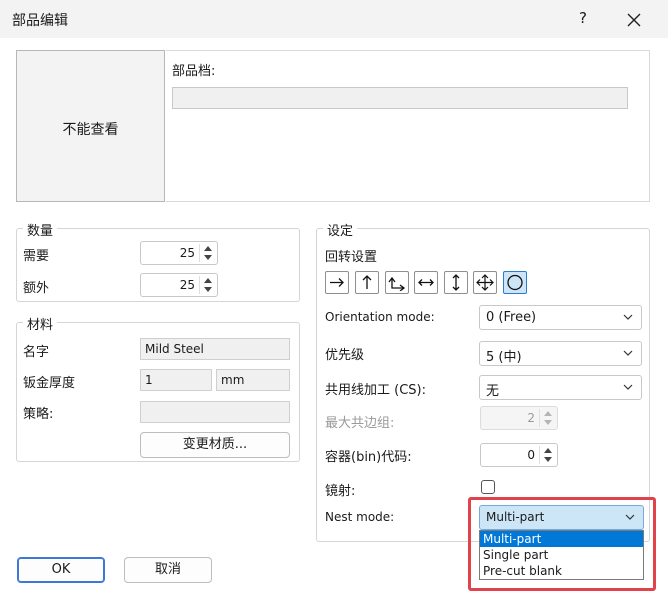  I want to click on rotate-free-button, so click(515, 282).